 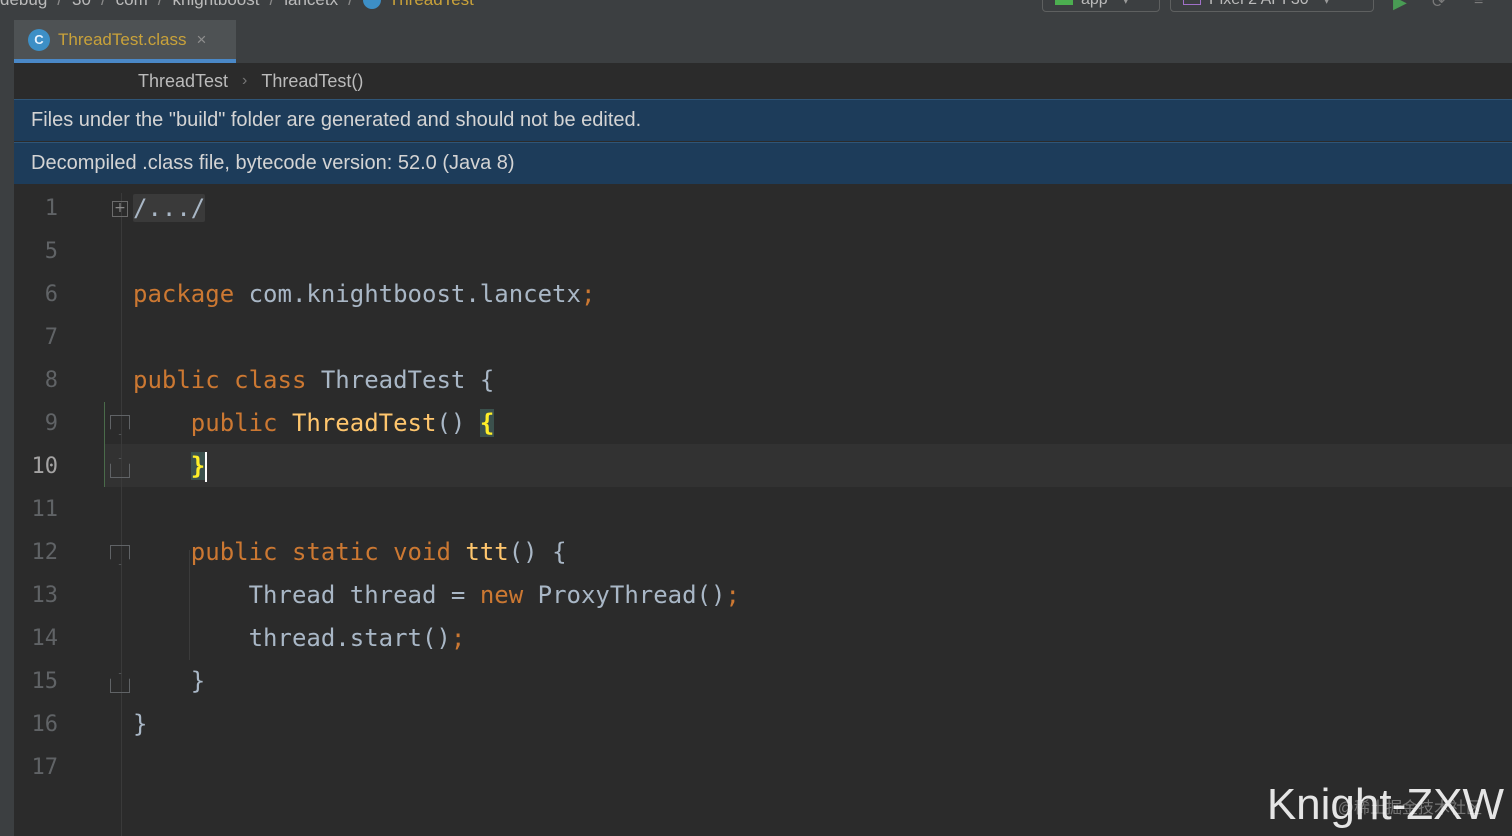 What do you see at coordinates (122, 39) in the screenshot?
I see `tab-label: ThreadTest.class` at bounding box center [122, 39].